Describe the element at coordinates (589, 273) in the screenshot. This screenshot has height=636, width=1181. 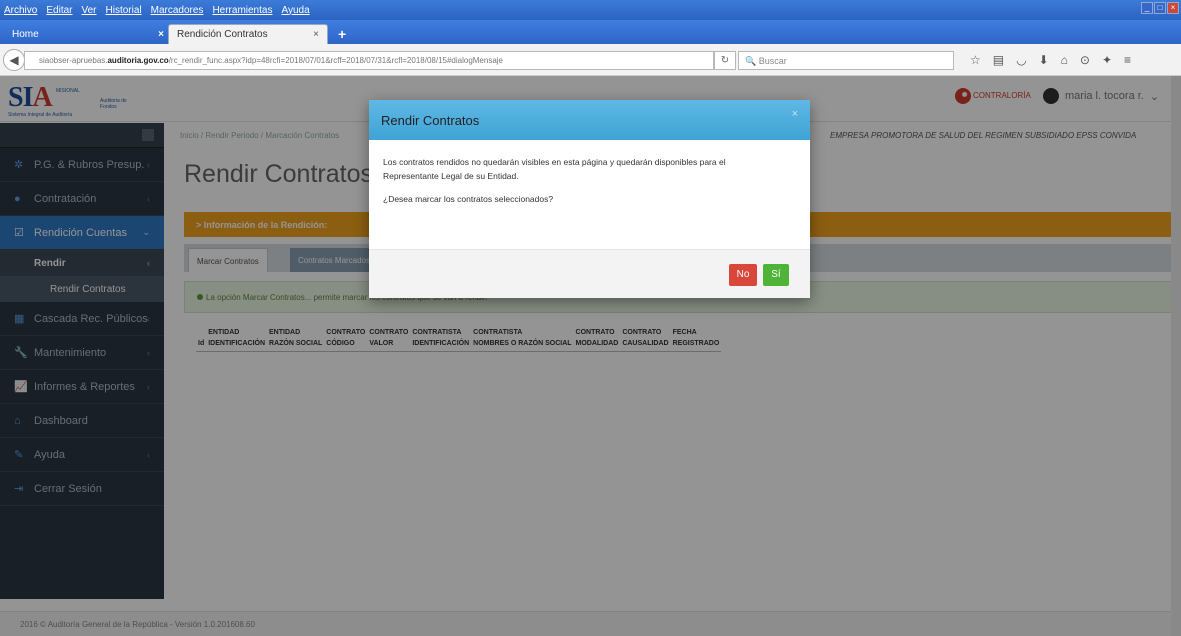
I see `dialog-footer: No Sí` at that location.